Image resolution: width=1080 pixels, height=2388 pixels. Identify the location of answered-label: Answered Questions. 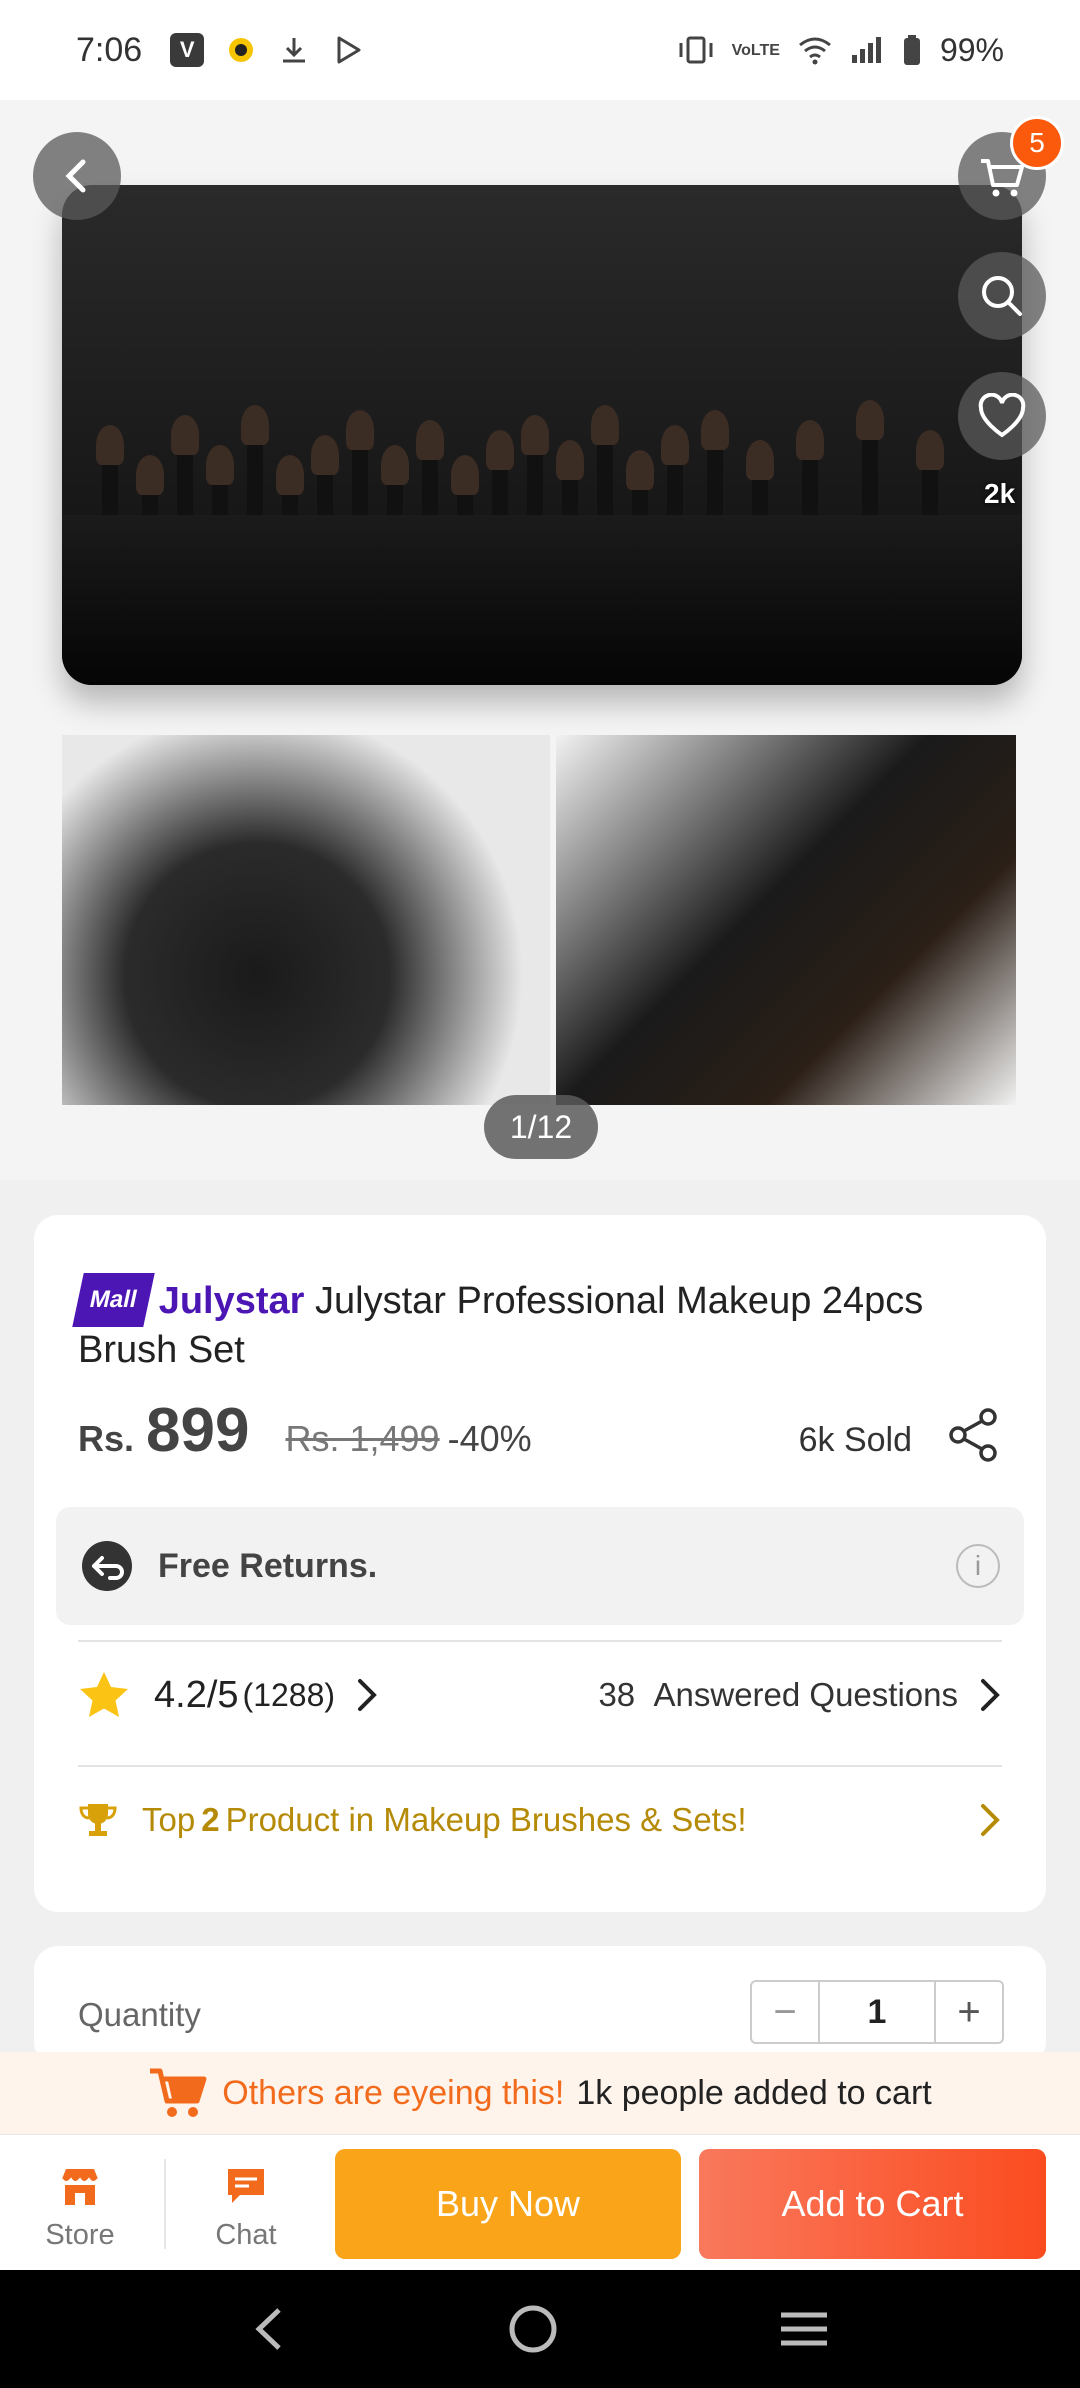
(806, 1694).